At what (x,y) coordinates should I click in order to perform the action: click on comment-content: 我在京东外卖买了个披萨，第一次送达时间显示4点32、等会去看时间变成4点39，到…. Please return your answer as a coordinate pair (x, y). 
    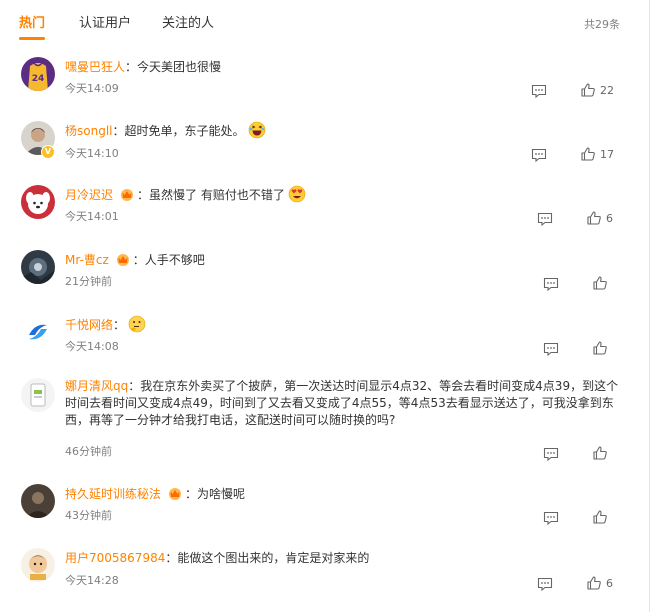
    Looking at the image, I should click on (342, 403).